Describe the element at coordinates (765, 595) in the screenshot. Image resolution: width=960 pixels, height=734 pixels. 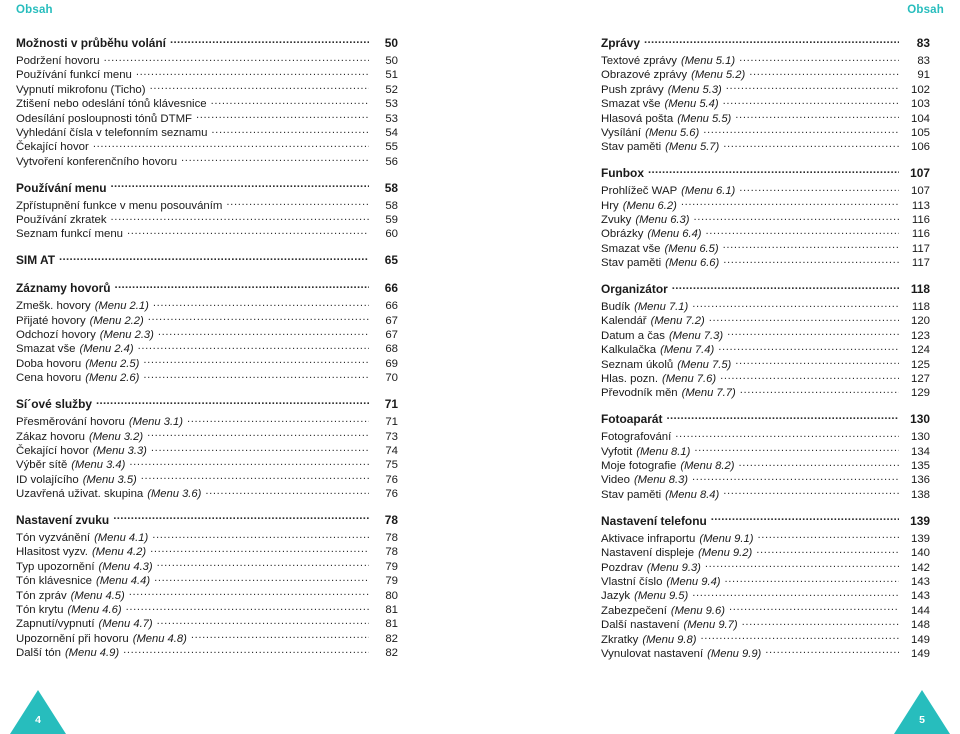
I see `toc-entry-row: Jazyk(Menu 9.5) 143` at that location.